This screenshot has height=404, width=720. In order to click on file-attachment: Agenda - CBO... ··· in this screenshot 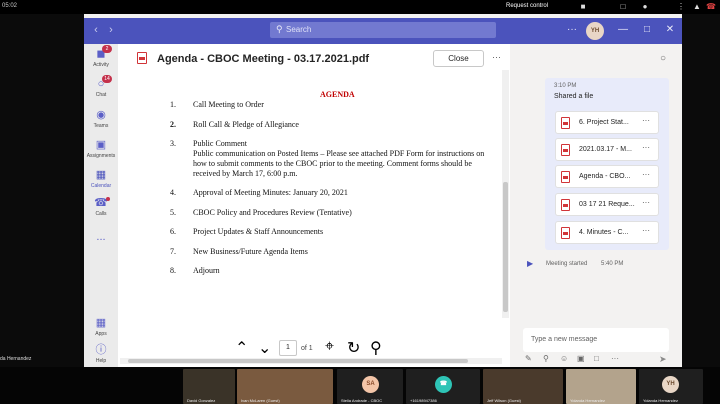, I will do `click(607, 176)`.